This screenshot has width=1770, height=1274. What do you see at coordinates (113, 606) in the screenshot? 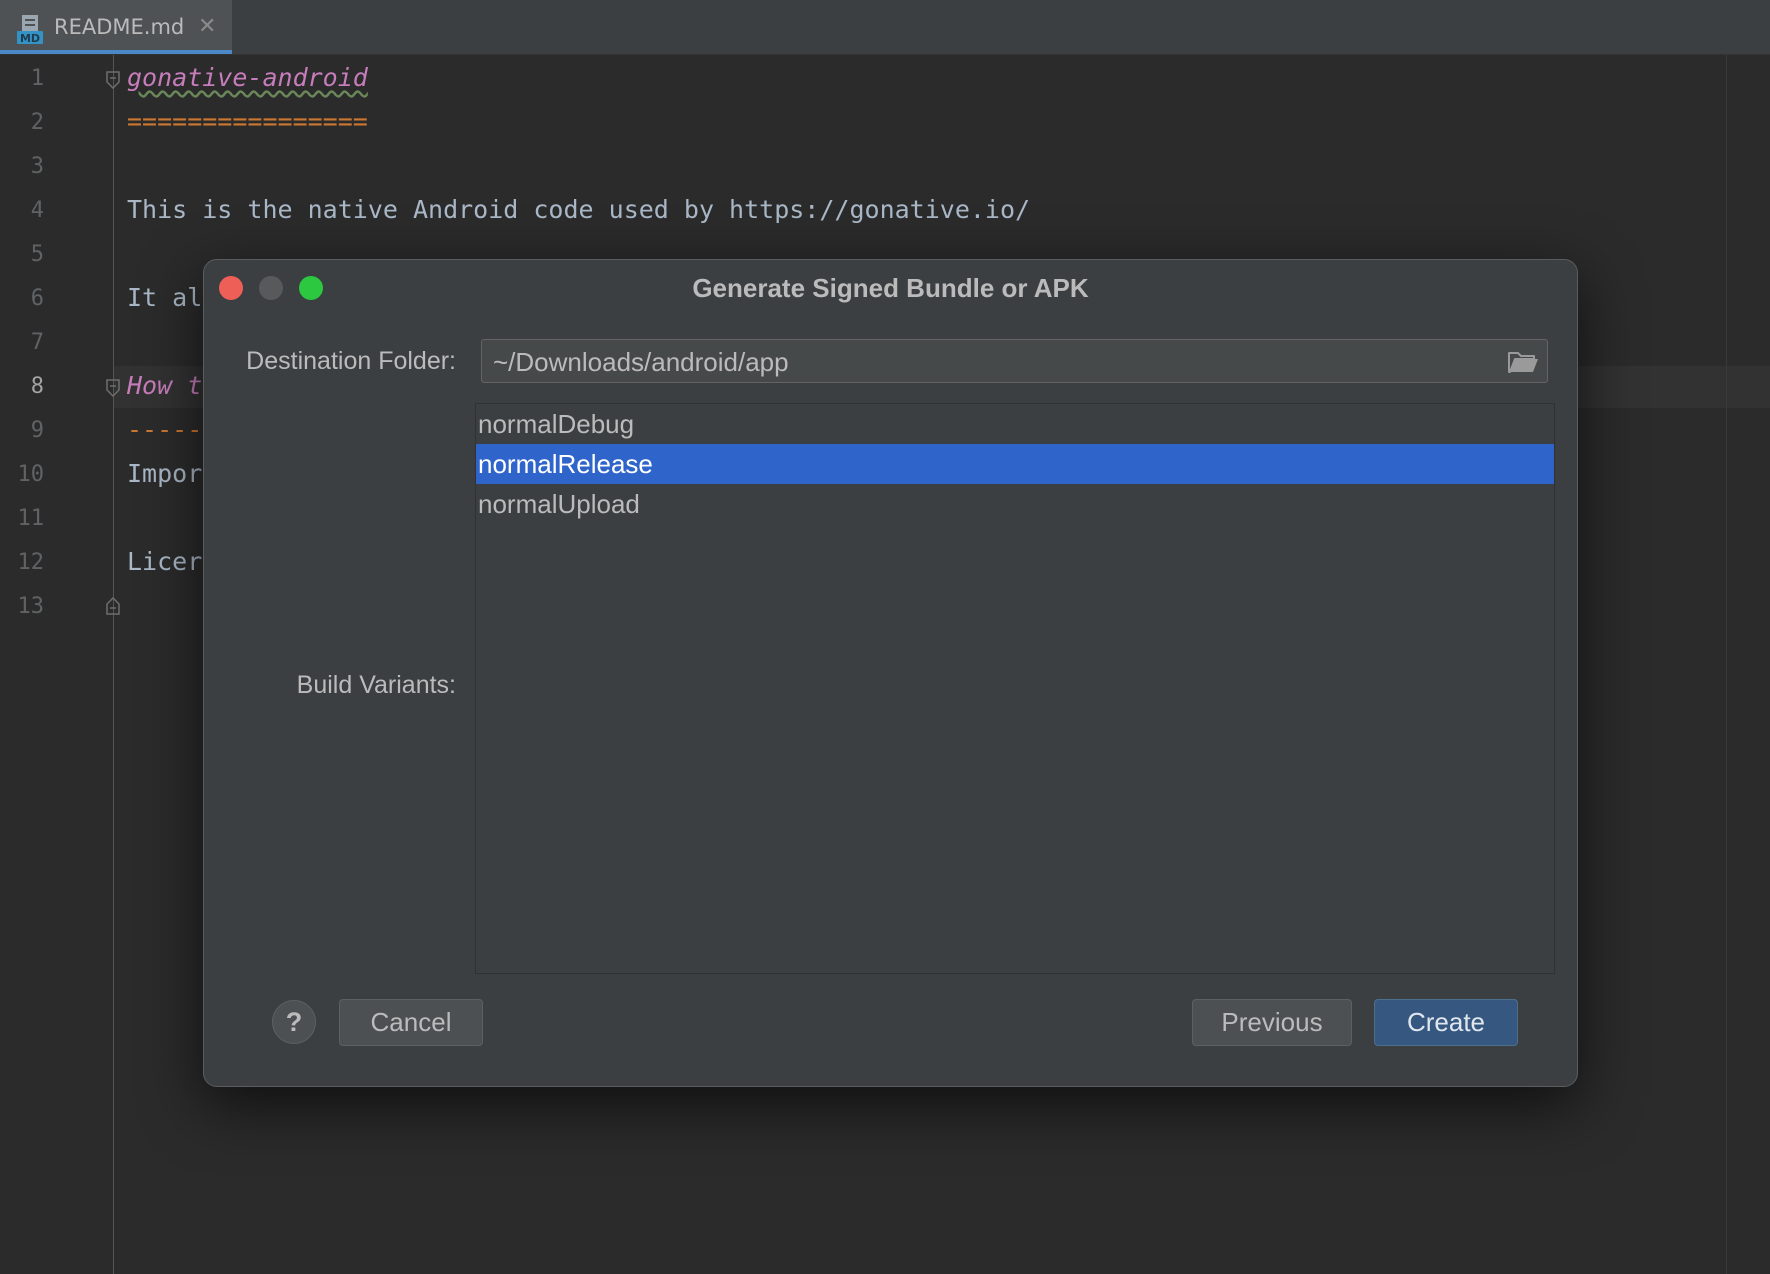
I see `fold-end-marker-icon` at bounding box center [113, 606].